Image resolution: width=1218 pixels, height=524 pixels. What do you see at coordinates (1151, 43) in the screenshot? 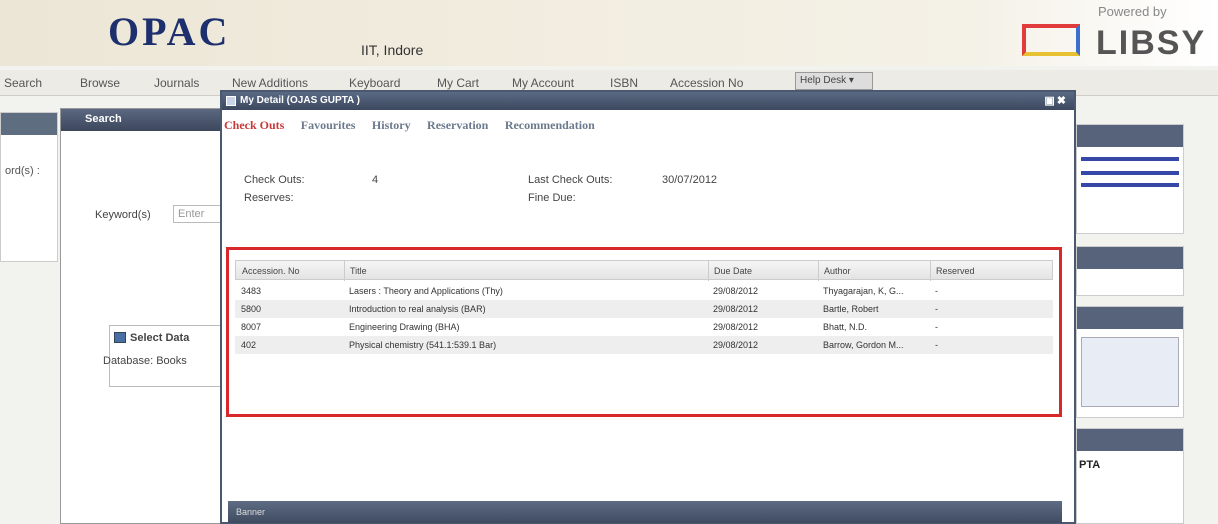
I see `vendor-logo-text: LIBSY` at bounding box center [1151, 43].